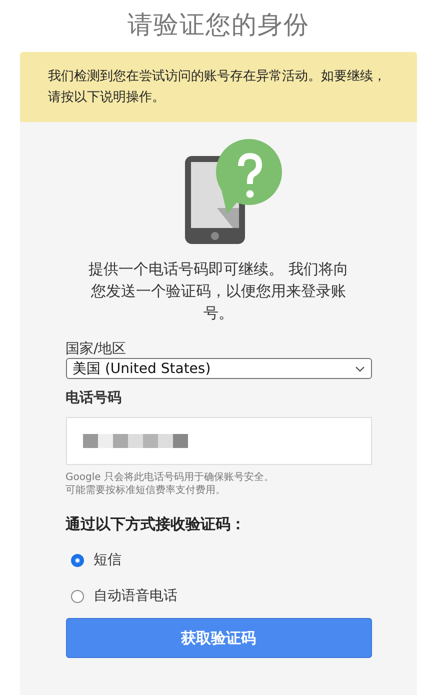 This screenshot has height=695, width=437. Describe the element at coordinates (219, 368) in the screenshot. I see `country-select: 美国 (United States)` at that location.